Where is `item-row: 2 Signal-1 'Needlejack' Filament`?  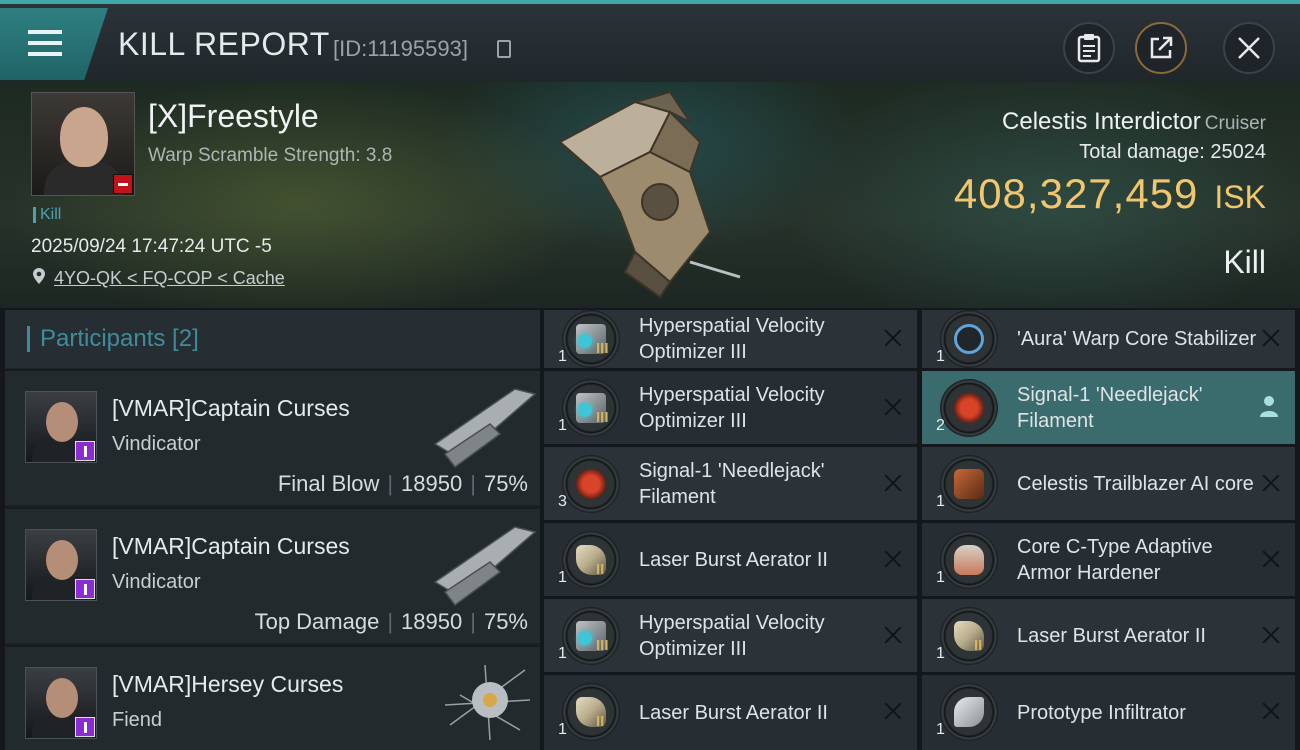 item-row: 2 Signal-1 'Needlejack' Filament is located at coordinates (1108, 407).